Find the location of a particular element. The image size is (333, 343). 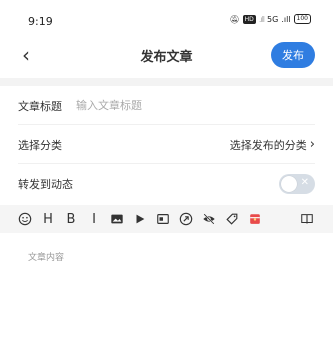

heading-icon: H is located at coordinates (48, 219).